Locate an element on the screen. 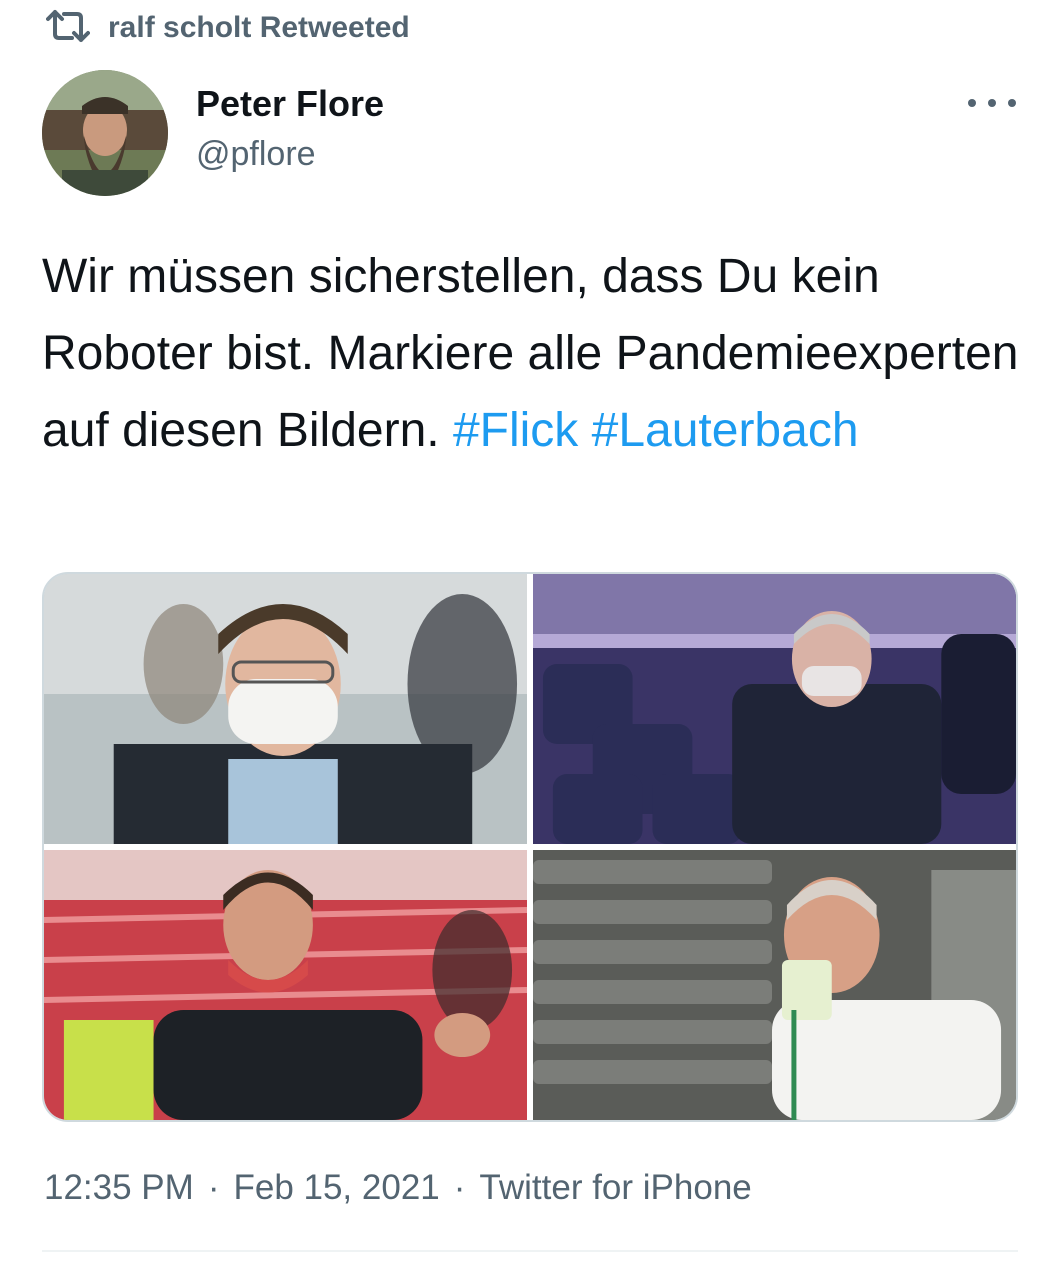 Image resolution: width=1060 pixels, height=1280 pixels. more-options-icon is located at coordinates (992, 103).